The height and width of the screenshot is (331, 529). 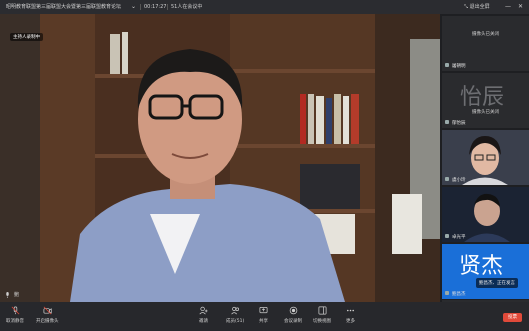 I want to click on switch-view-label: 切换视图, so click(x=322, y=321).